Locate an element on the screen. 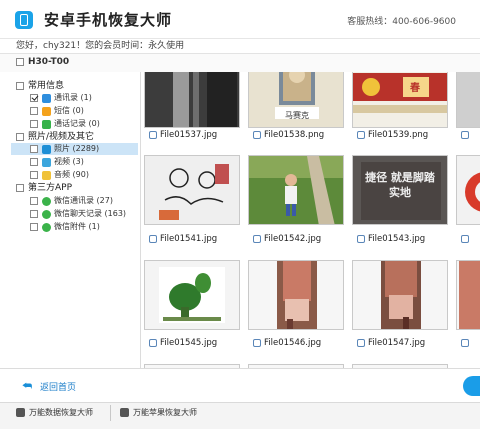  footer-link-apple-recovery: 万能苹果恢复大师 is located at coordinates (158, 412).